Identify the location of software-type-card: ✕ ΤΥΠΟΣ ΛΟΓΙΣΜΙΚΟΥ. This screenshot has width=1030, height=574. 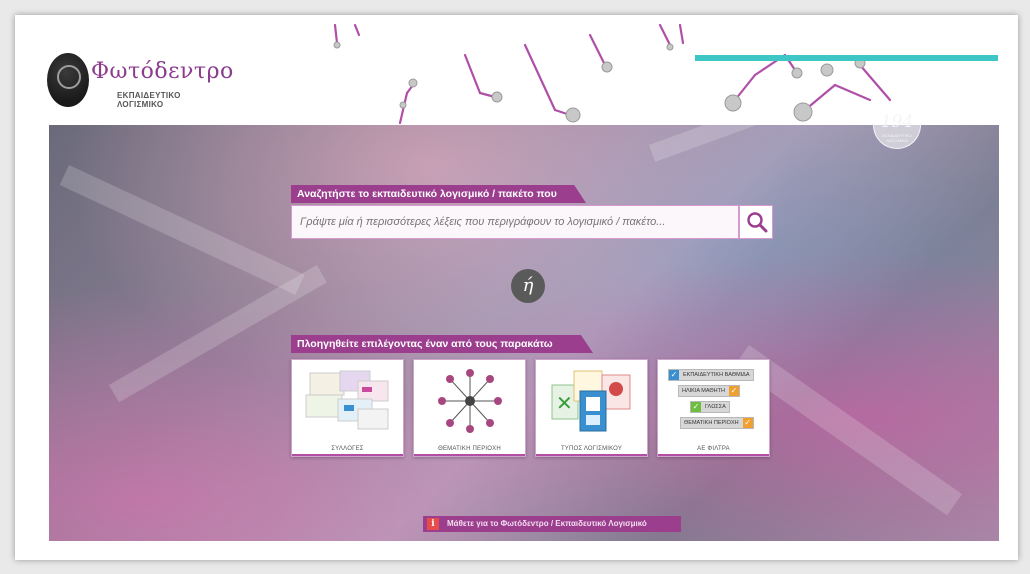
(591, 408).